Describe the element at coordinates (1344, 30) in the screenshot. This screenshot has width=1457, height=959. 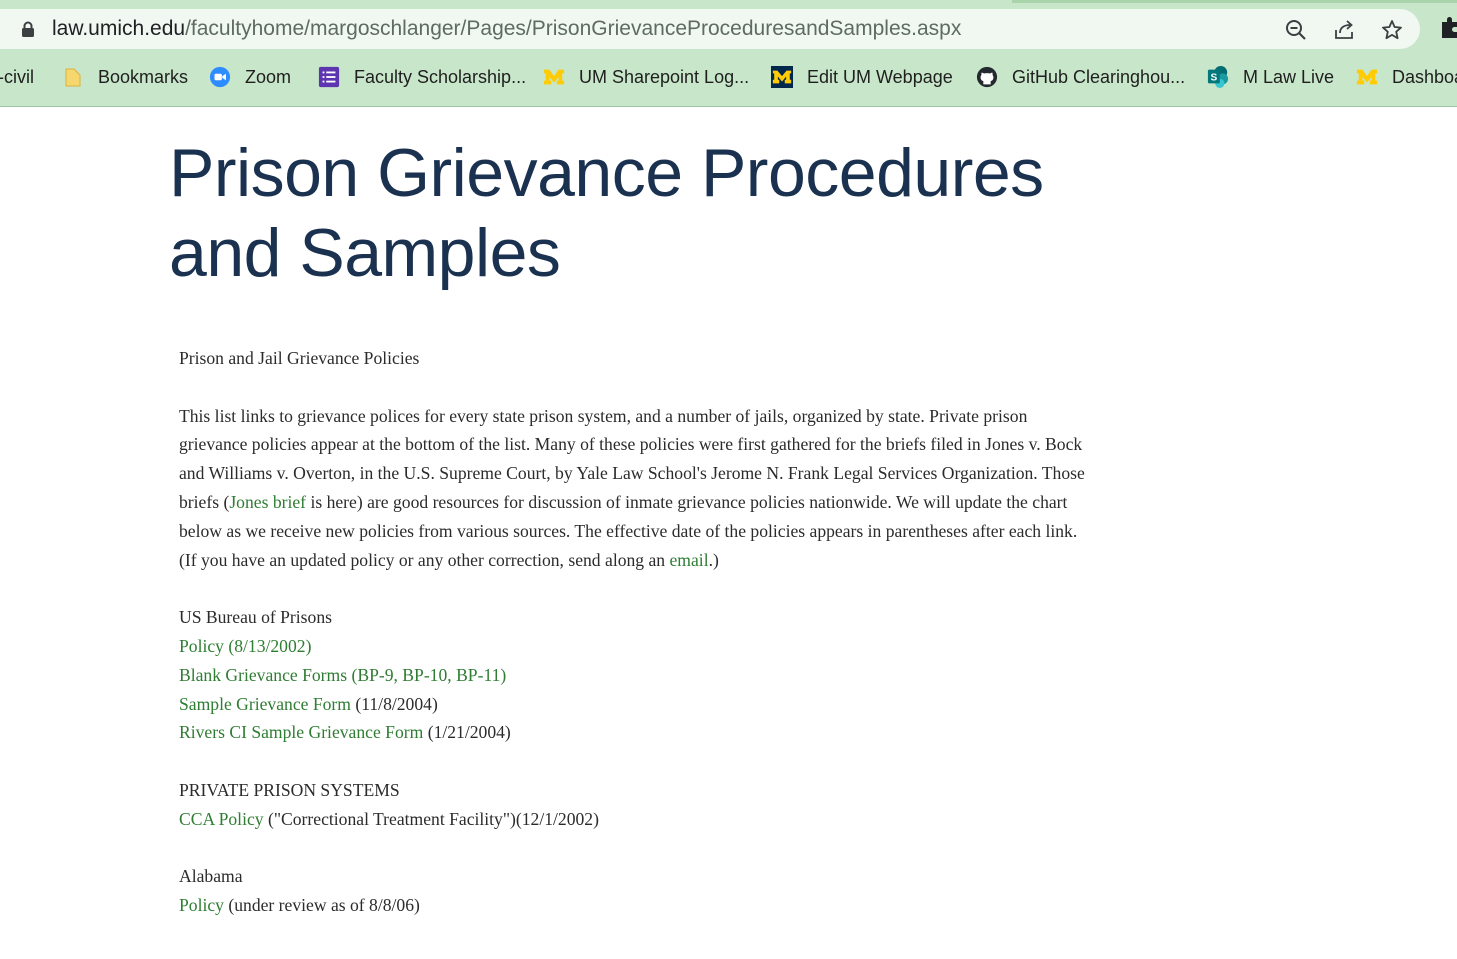
I see `share-icon` at that location.